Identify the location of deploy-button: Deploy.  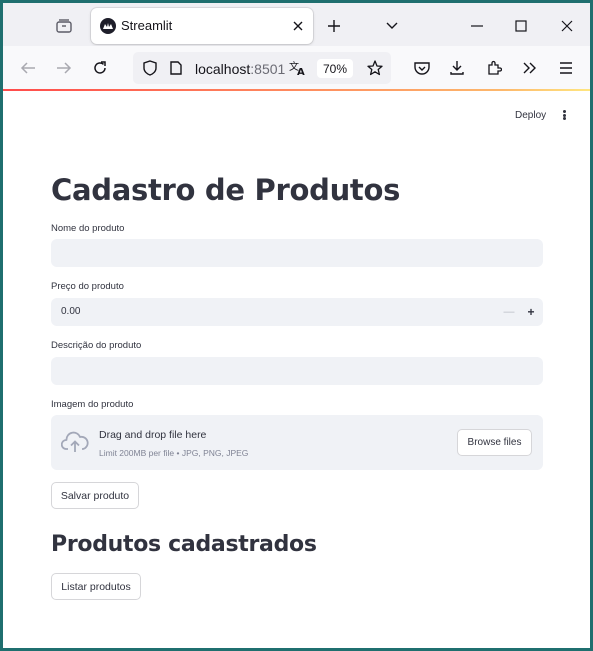
(530, 115).